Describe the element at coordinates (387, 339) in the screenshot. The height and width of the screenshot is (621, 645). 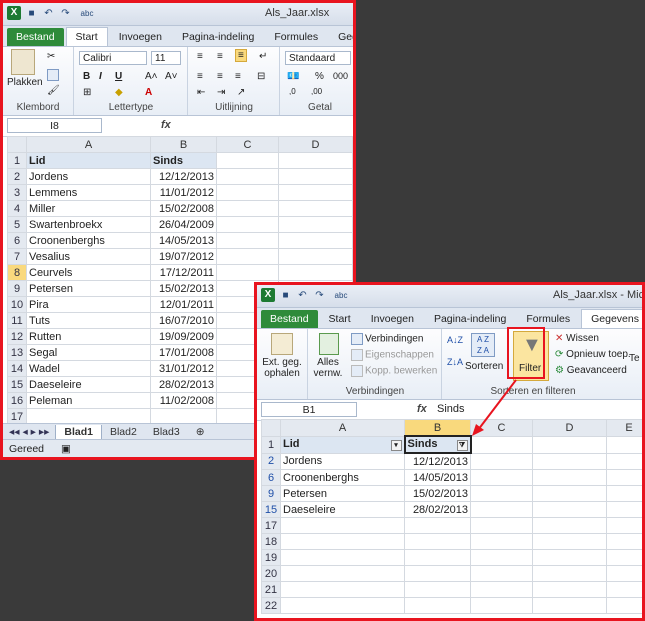
I see `connections-button: Verbindingen` at that location.